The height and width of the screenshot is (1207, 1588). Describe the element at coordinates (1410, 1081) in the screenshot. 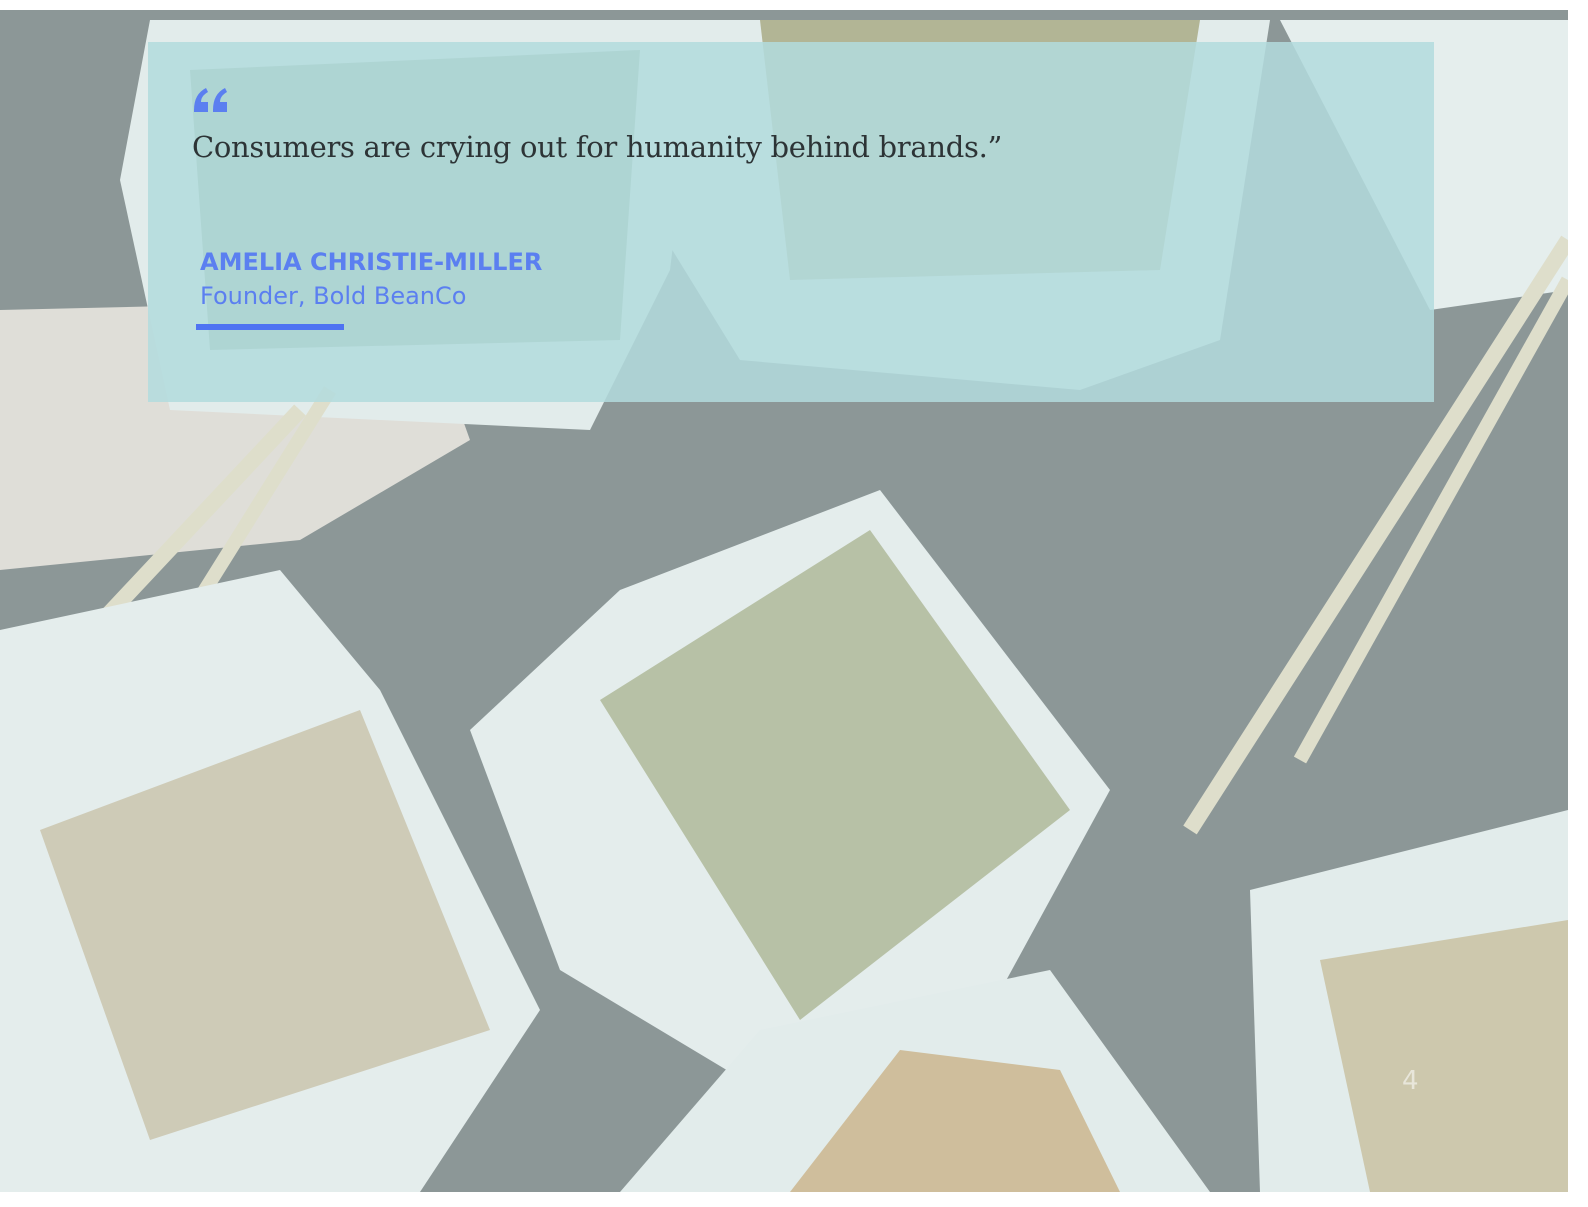

I see `page-number: 4` at that location.